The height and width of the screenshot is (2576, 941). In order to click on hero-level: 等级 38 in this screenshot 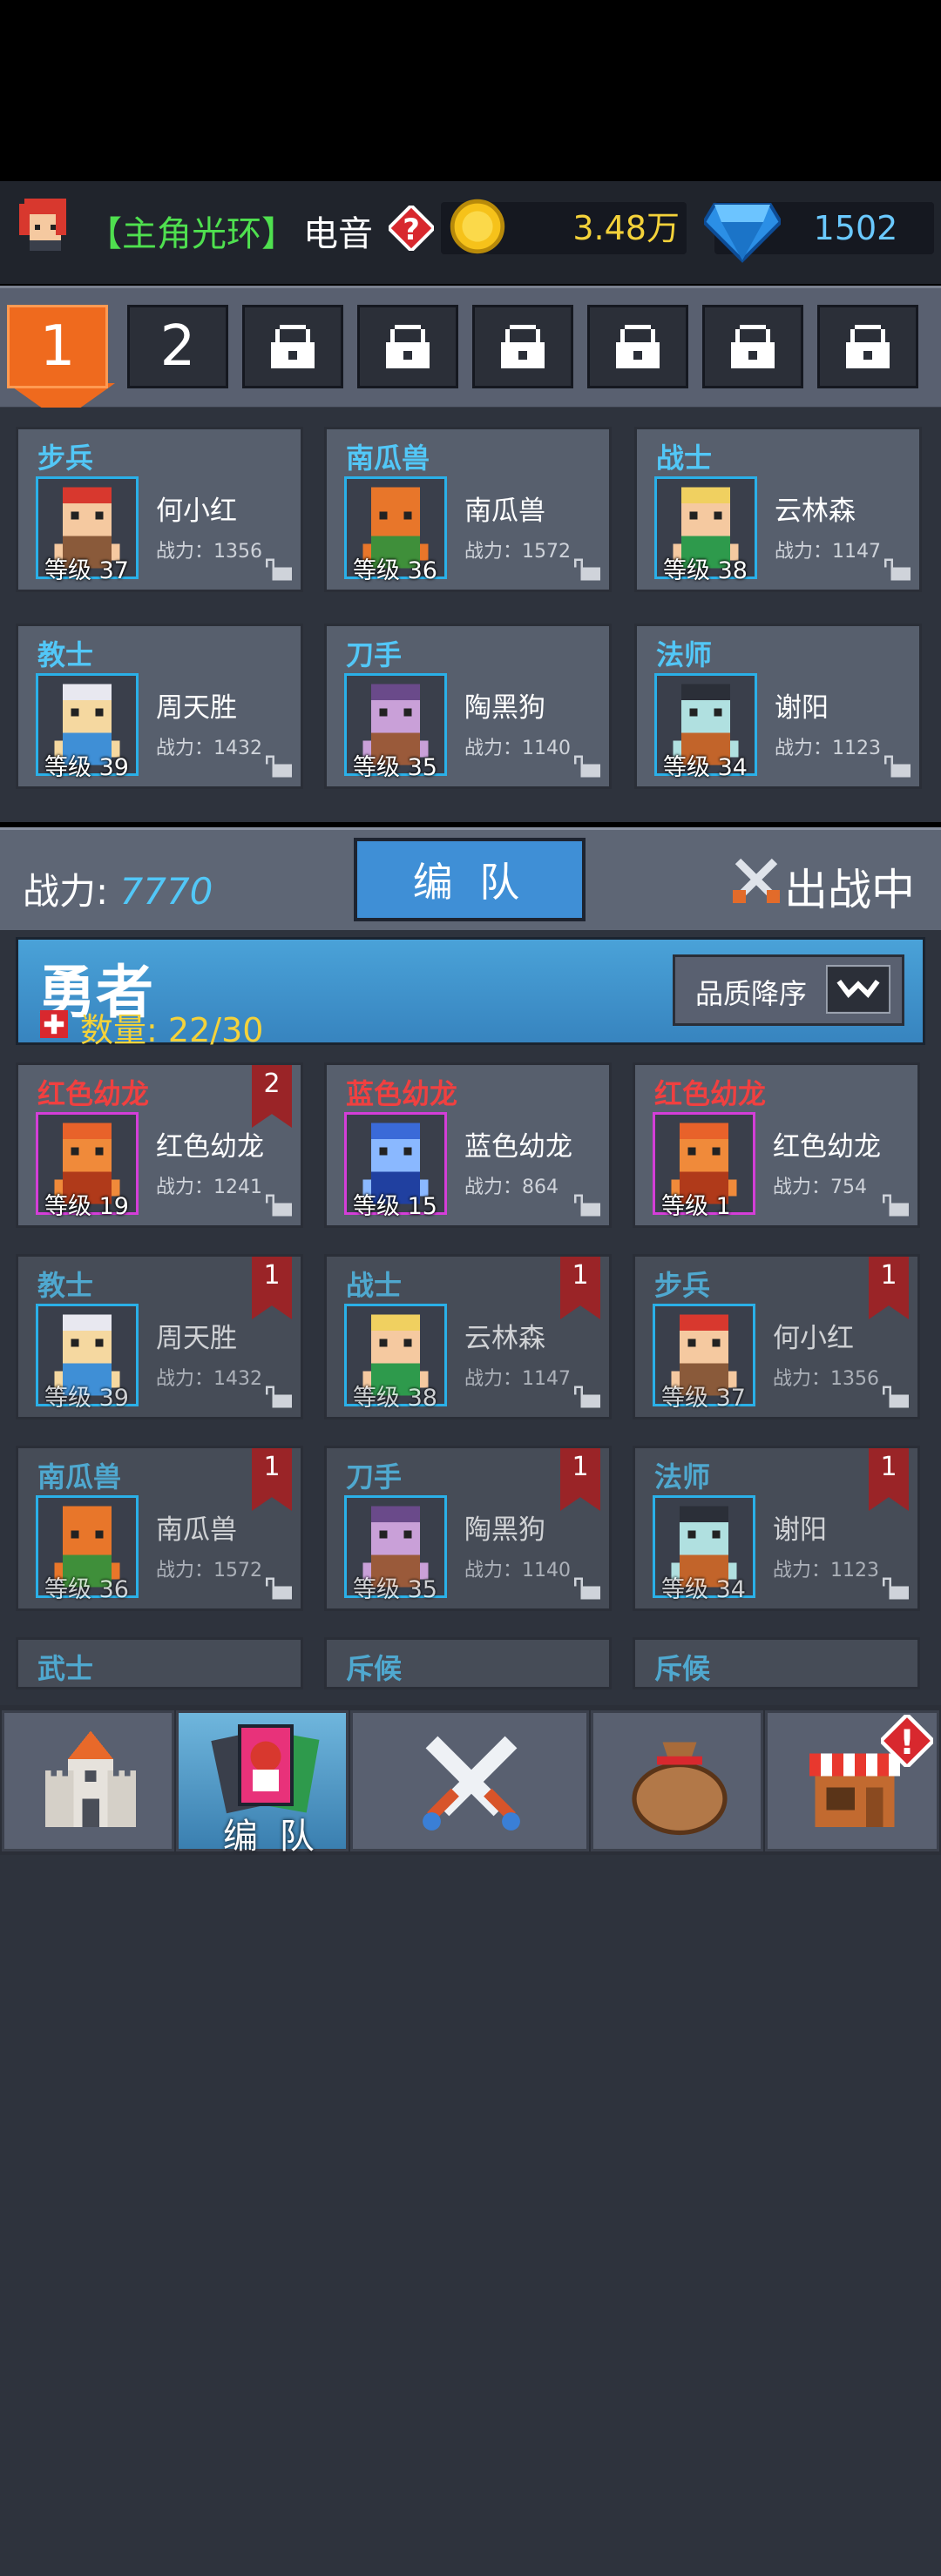, I will do `click(395, 1398)`.